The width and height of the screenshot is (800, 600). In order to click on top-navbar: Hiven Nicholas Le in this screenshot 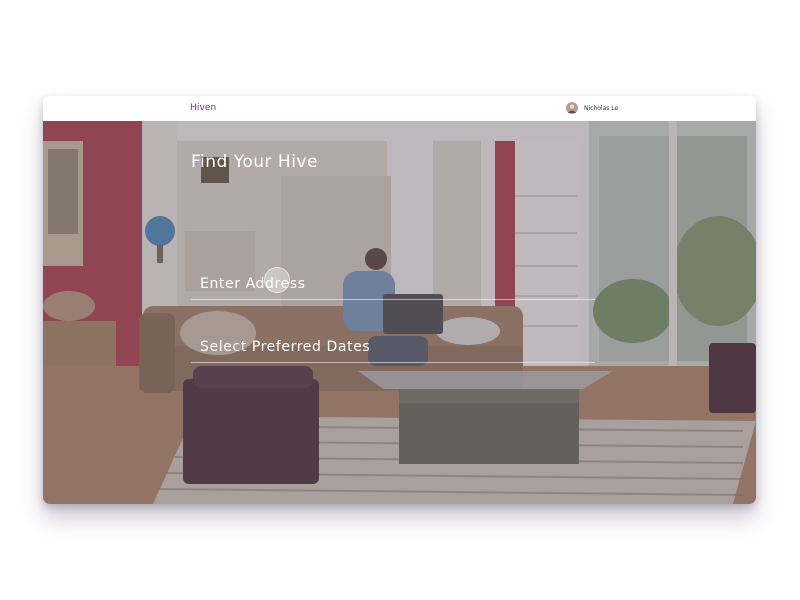, I will do `click(399, 108)`.